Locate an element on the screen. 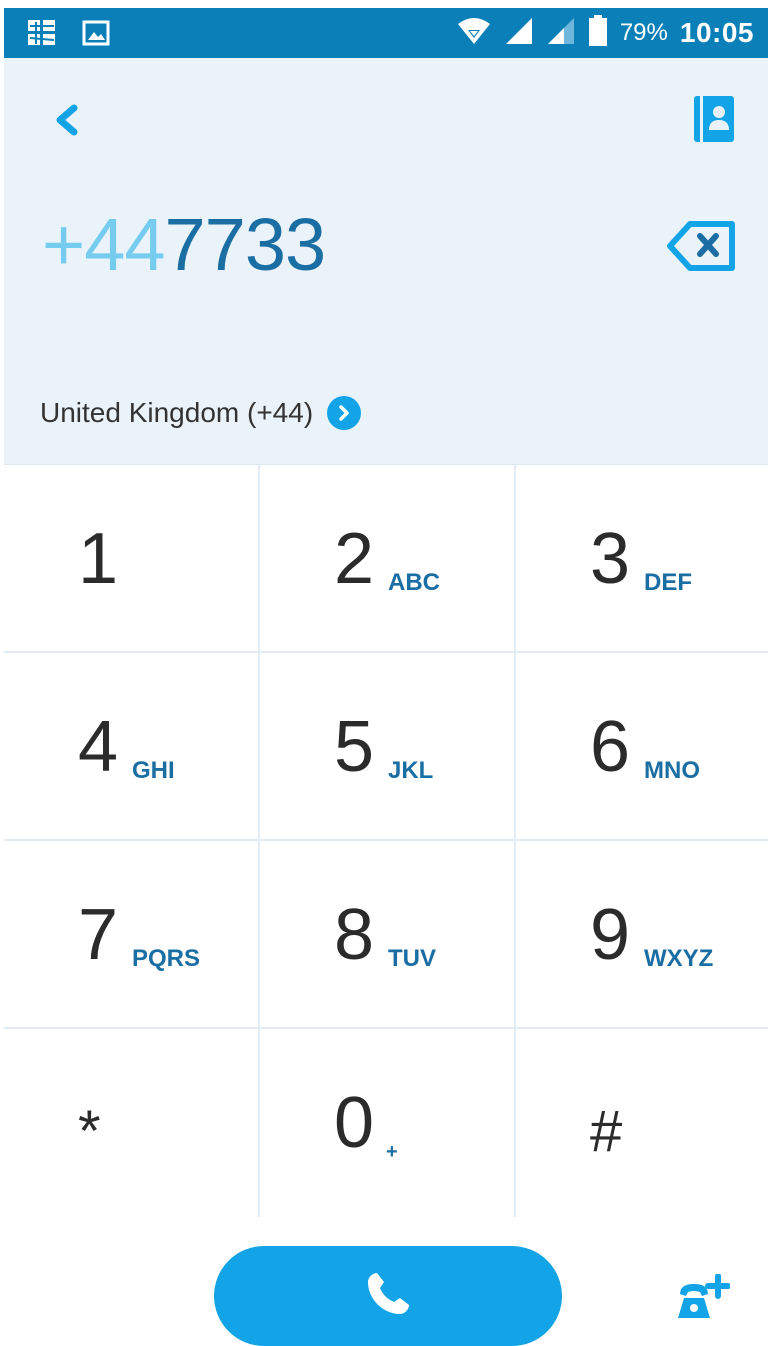 The image size is (768, 1346). app-notification-icon is located at coordinates (42, 35).